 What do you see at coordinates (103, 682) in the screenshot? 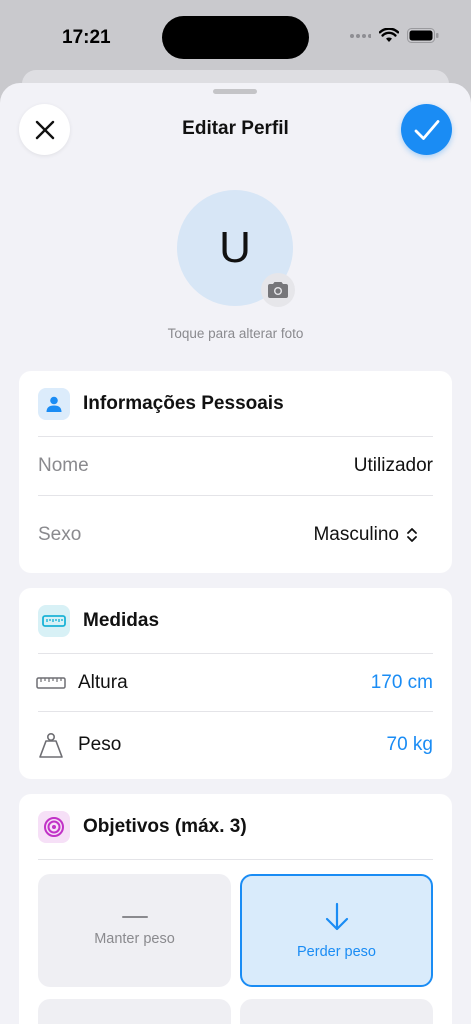
I see `height-label: Altura` at bounding box center [103, 682].